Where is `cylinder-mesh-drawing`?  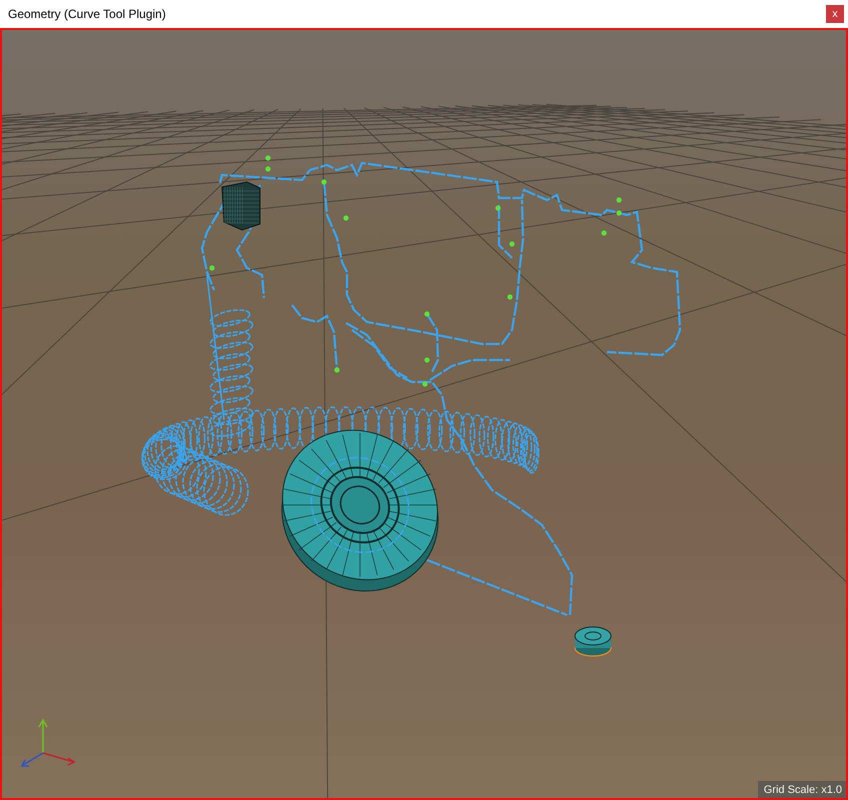
cylinder-mesh-drawing is located at coordinates (593, 641).